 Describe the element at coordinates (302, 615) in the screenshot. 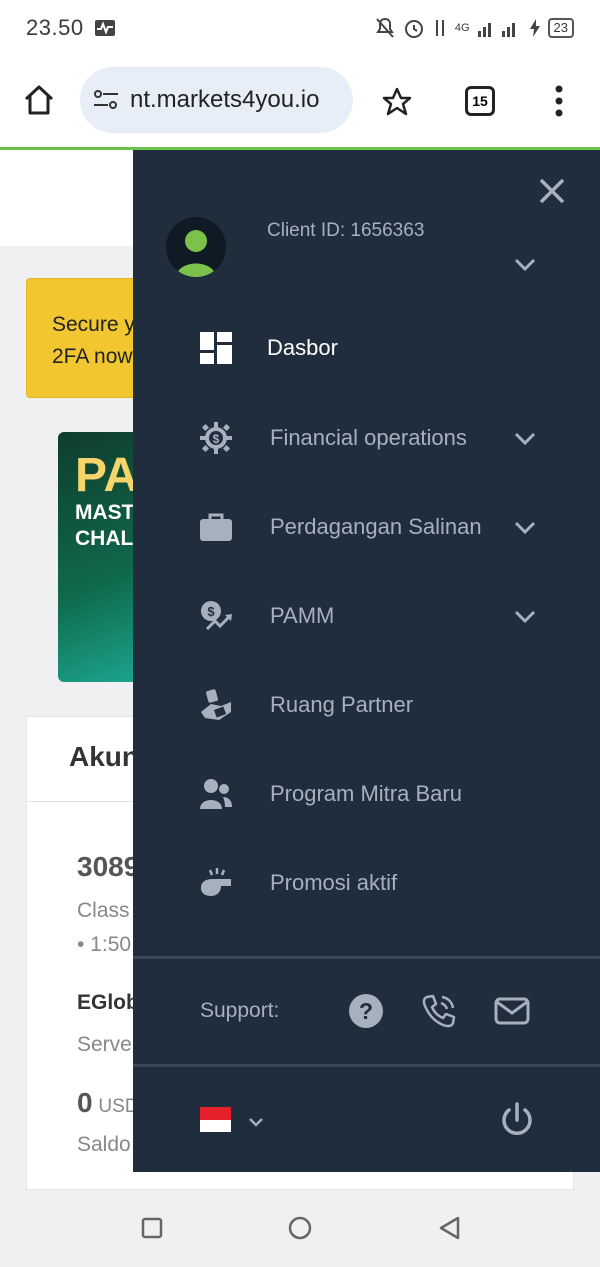

I see `menu-label-pamm: PAMM` at that location.